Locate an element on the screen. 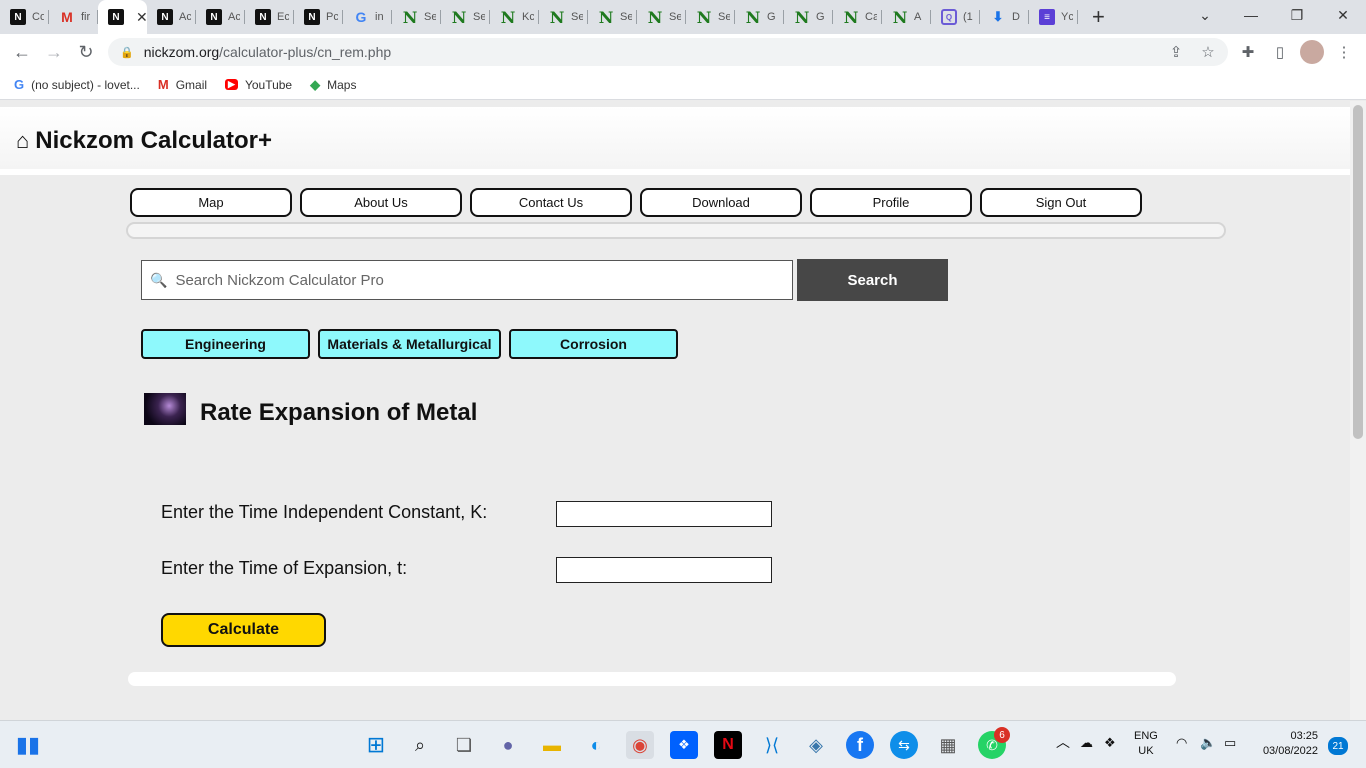 The image size is (1366, 768). time-independent-constant-label: Enter the Time Independent Constant, K: is located at coordinates (324, 512).